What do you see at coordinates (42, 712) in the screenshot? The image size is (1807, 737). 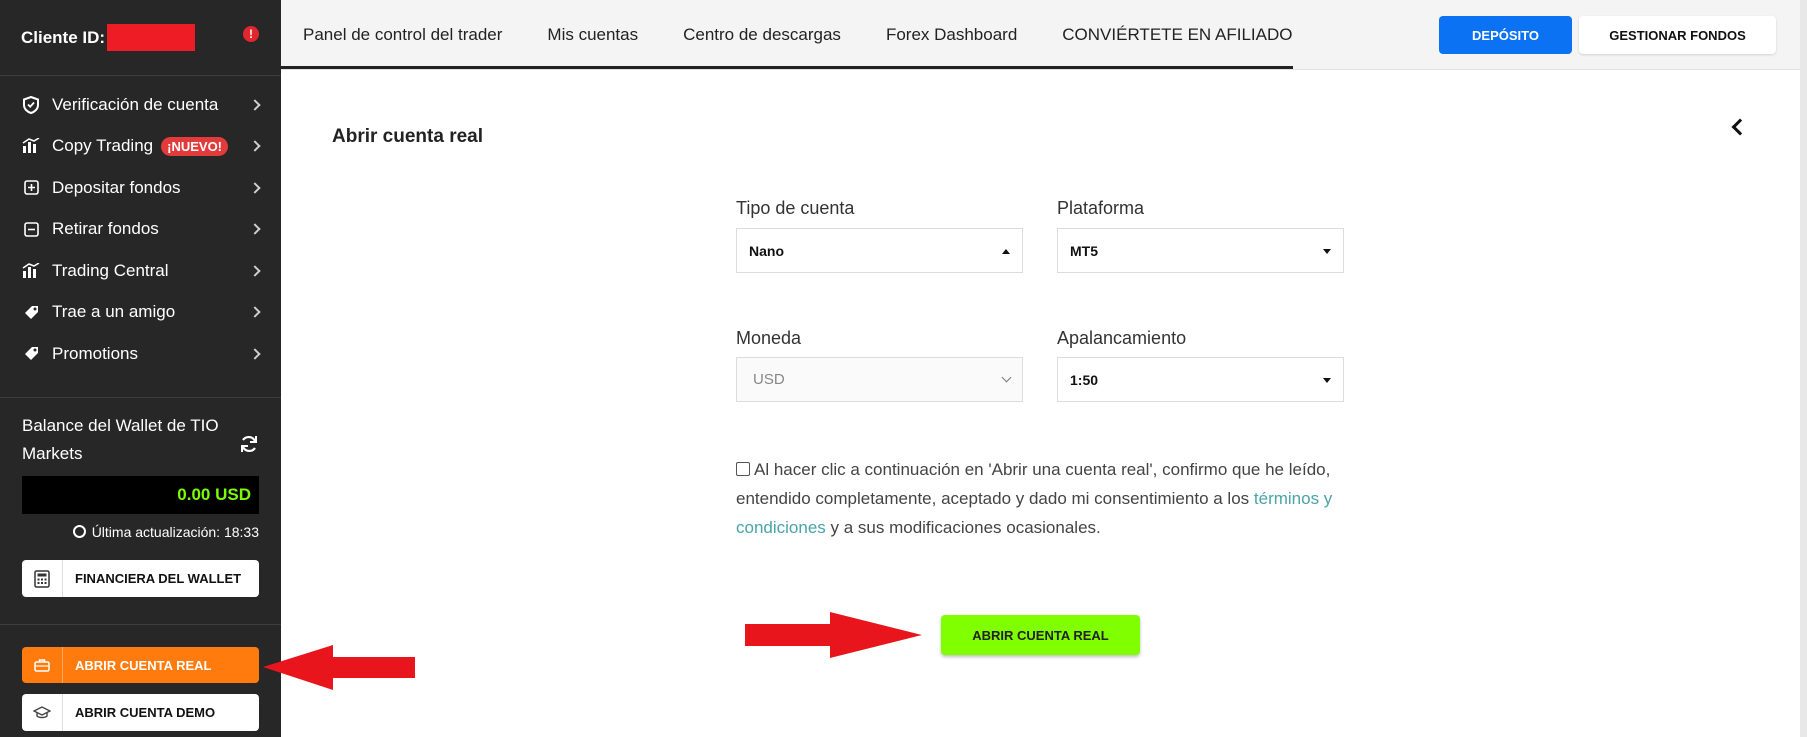 I see `graduation-cap-icon` at bounding box center [42, 712].